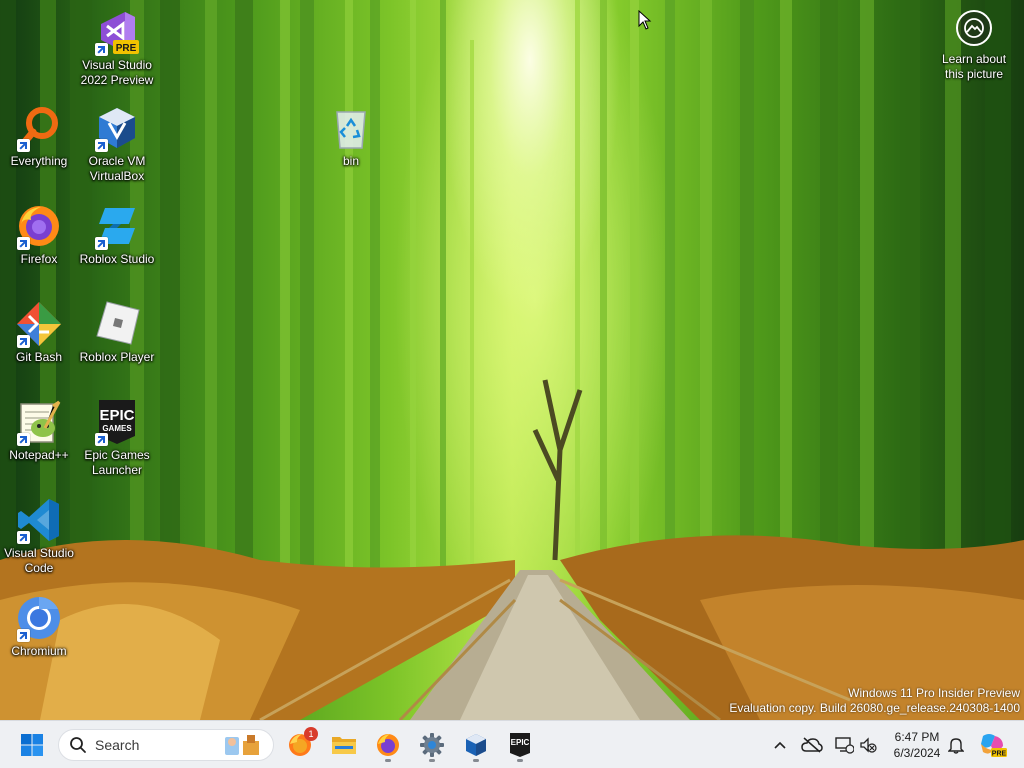 Image resolution: width=1024 pixels, height=768 pixels. I want to click on desktop-icon-vscode: Visual Studio Code, so click(39, 536).